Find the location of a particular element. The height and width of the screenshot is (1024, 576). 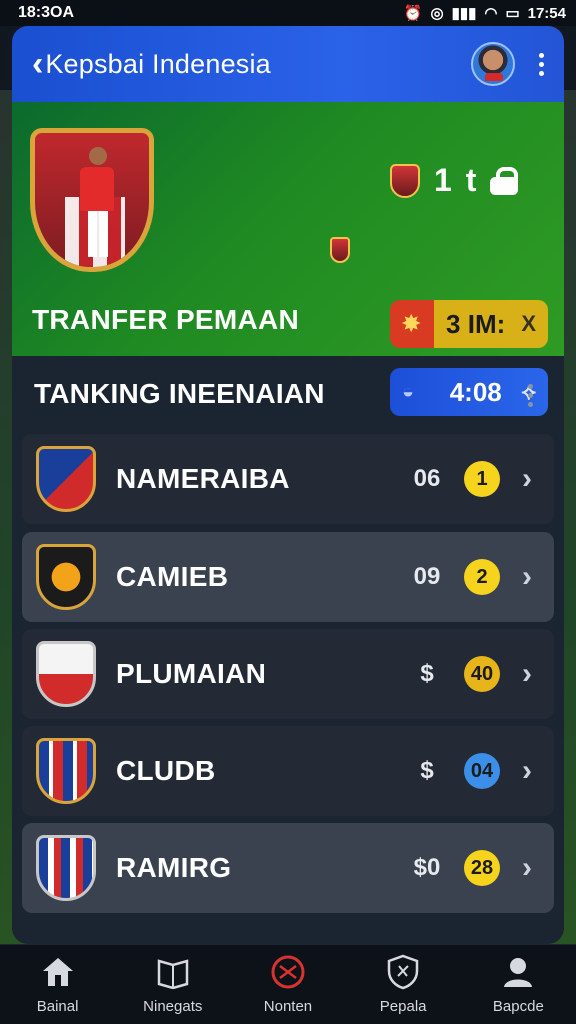

club-stat: 09 is located at coordinates (427, 576).